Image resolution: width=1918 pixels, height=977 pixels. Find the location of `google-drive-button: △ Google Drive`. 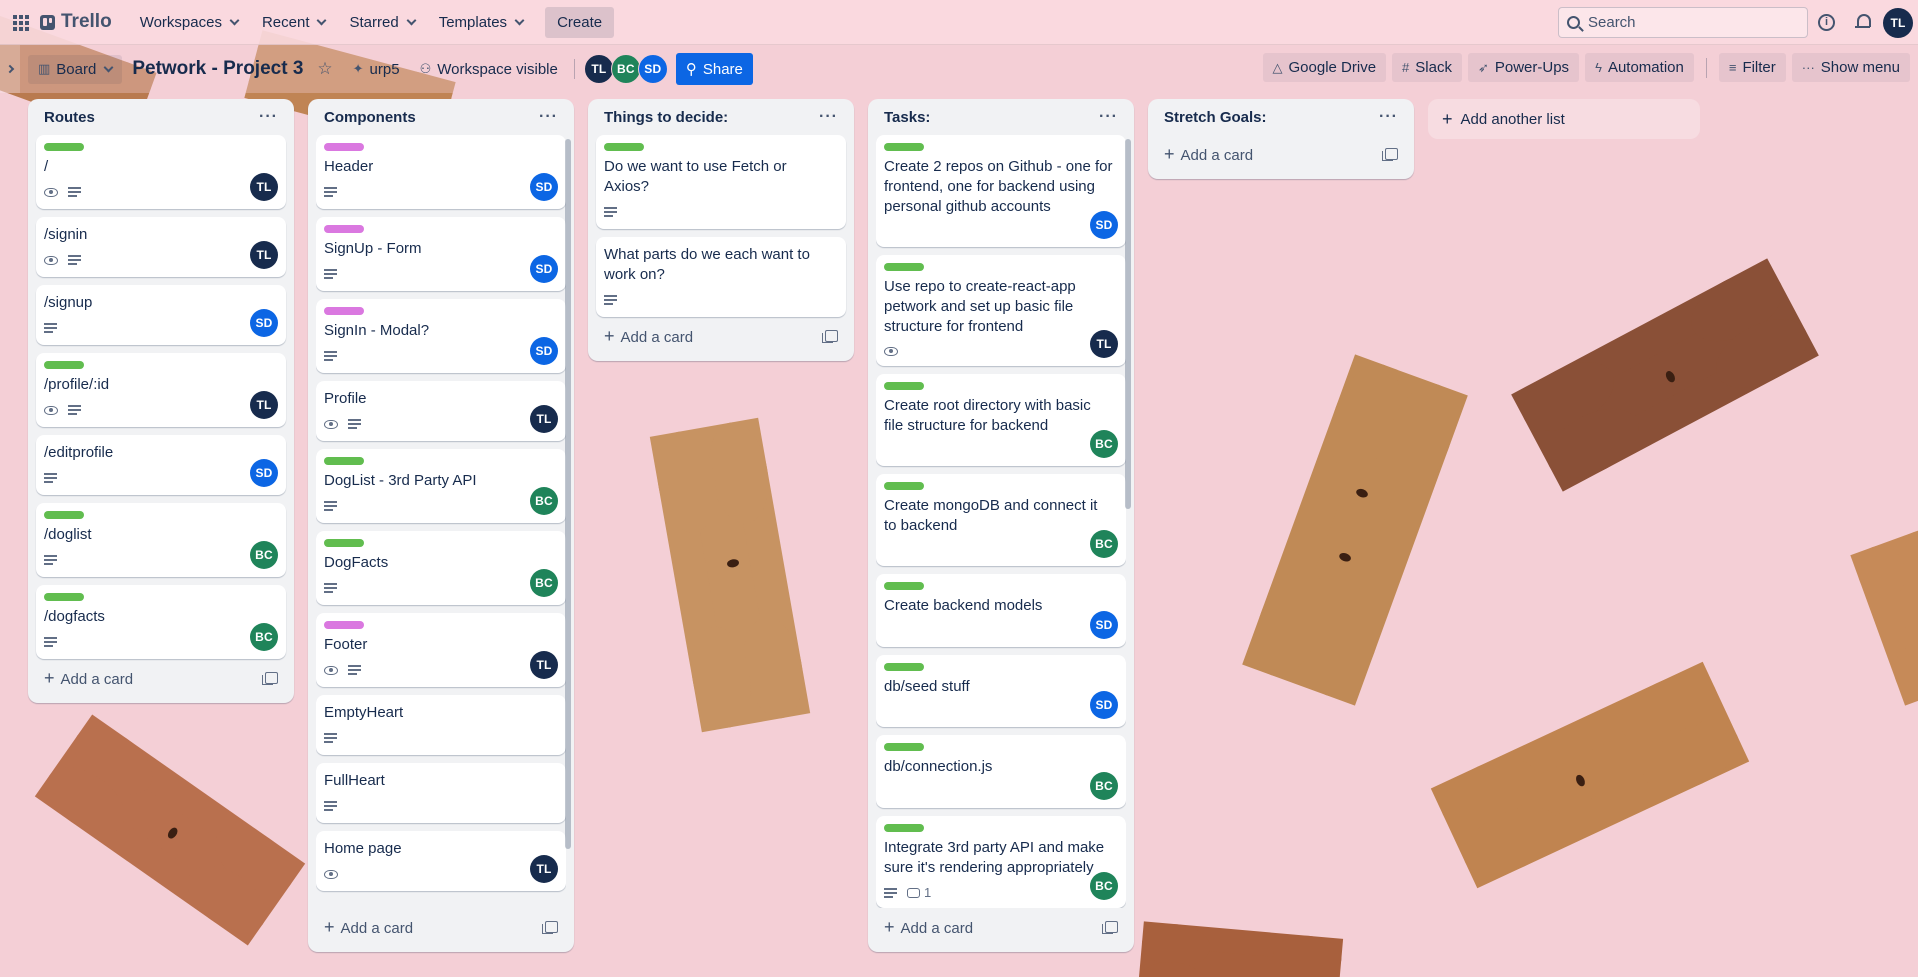

google-drive-button: △ Google Drive is located at coordinates (1324, 67).